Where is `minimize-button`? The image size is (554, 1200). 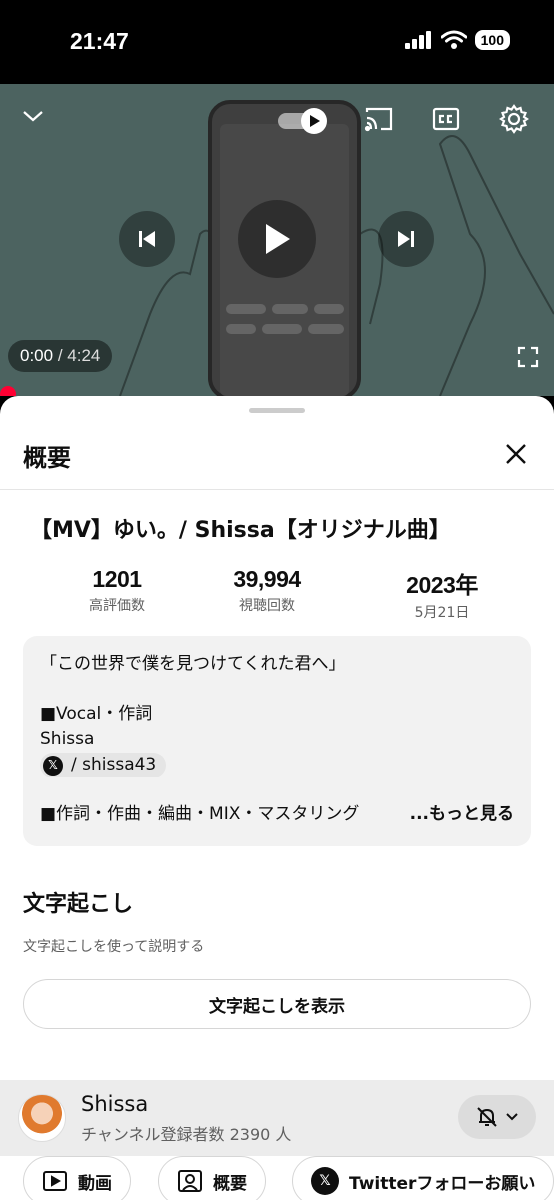 minimize-button is located at coordinates (33, 117).